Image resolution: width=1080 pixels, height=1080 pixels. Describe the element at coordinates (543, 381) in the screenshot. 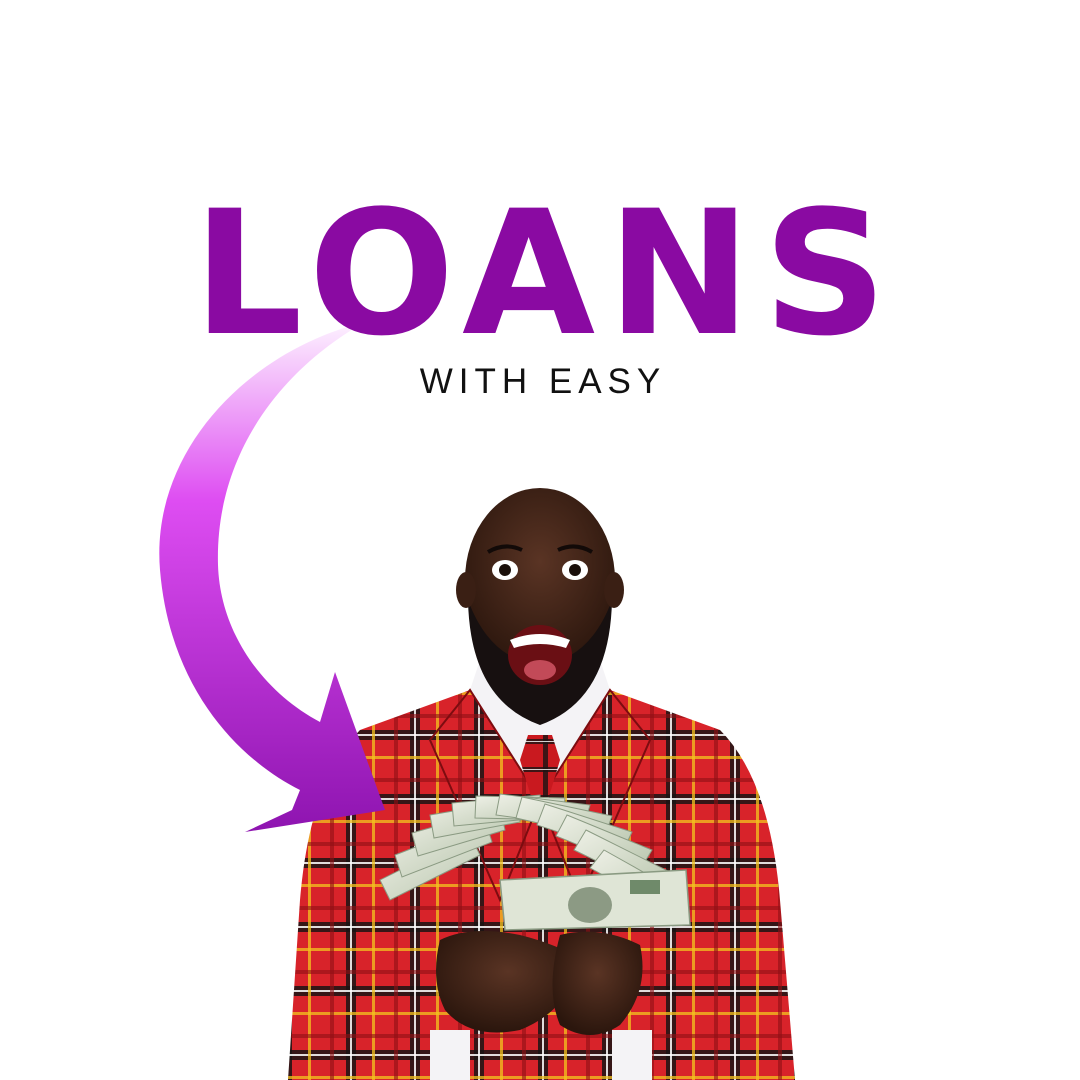

I see `subheadline-with-easy: WITH EASY` at that location.